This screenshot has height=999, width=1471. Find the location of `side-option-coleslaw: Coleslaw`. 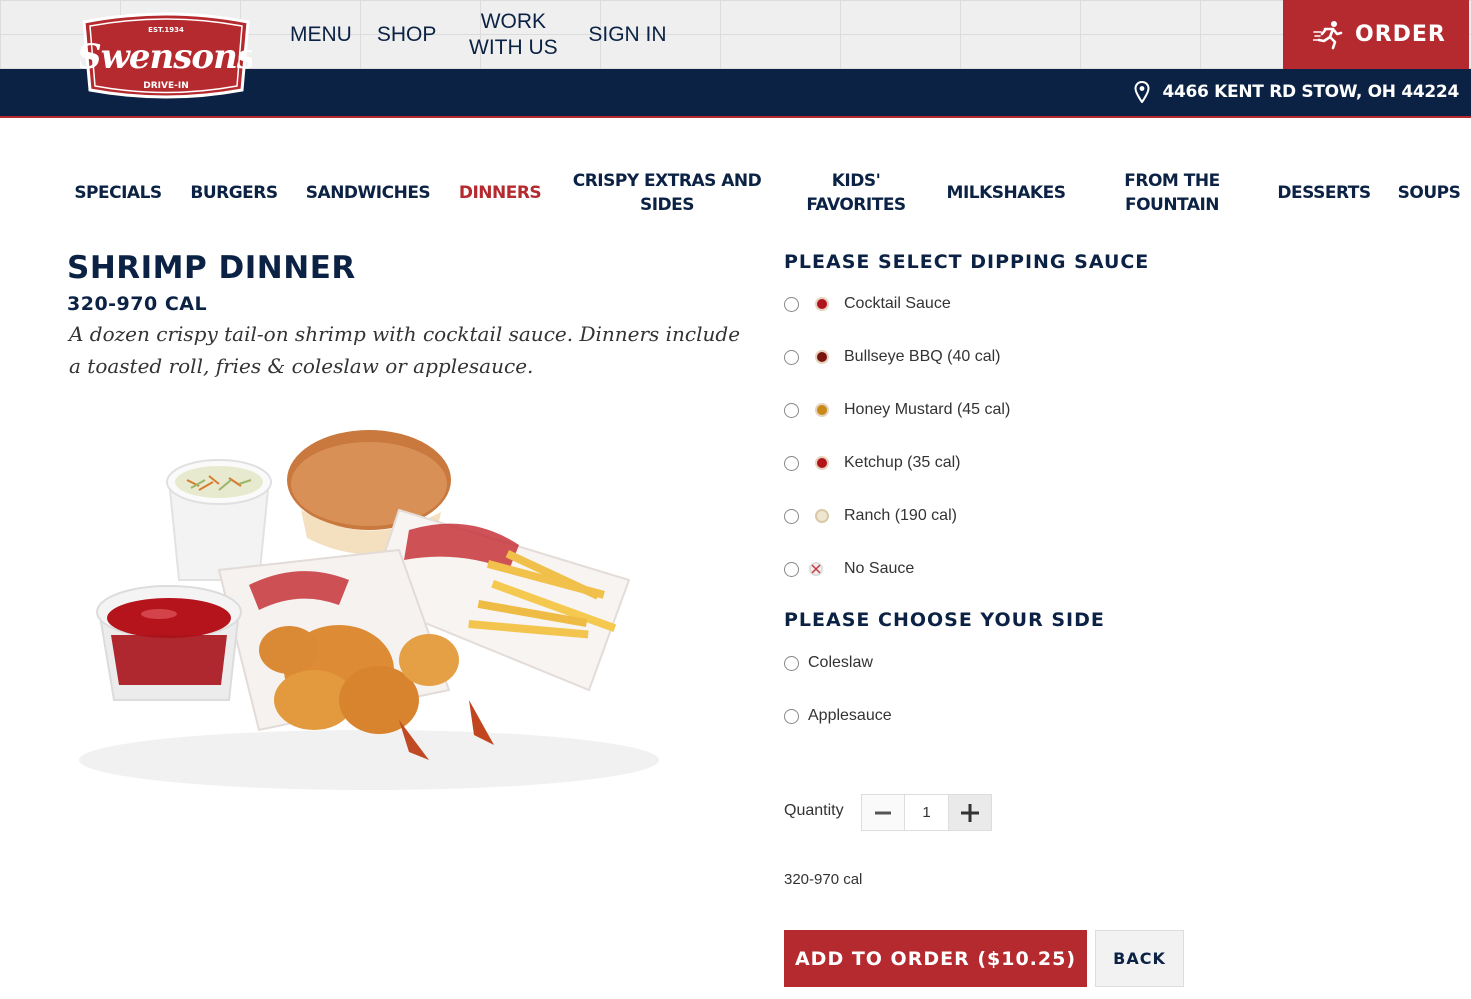

side-option-coleslaw: Coleslaw is located at coordinates (828, 663).